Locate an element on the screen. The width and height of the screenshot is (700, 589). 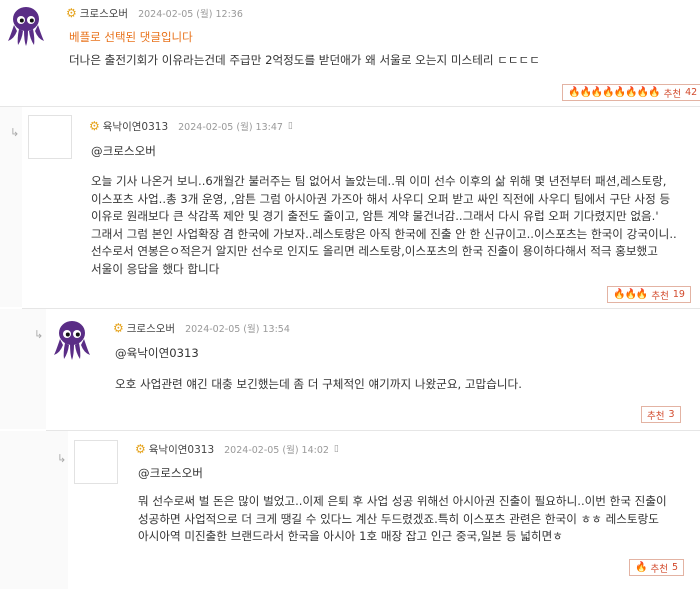
fire-icon: 🔥🔥🔥🔥🔥🔥🔥🔥 is located at coordinates (614, 92).